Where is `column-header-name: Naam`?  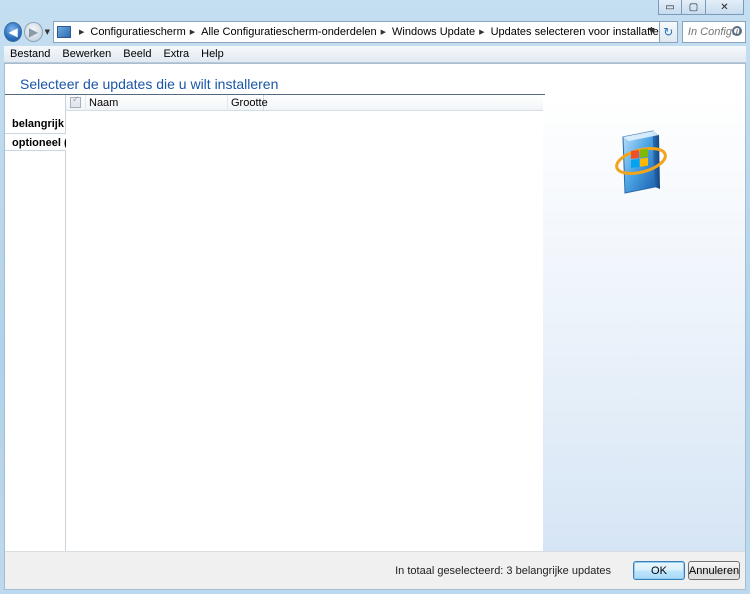 column-header-name: Naam is located at coordinates (157, 102).